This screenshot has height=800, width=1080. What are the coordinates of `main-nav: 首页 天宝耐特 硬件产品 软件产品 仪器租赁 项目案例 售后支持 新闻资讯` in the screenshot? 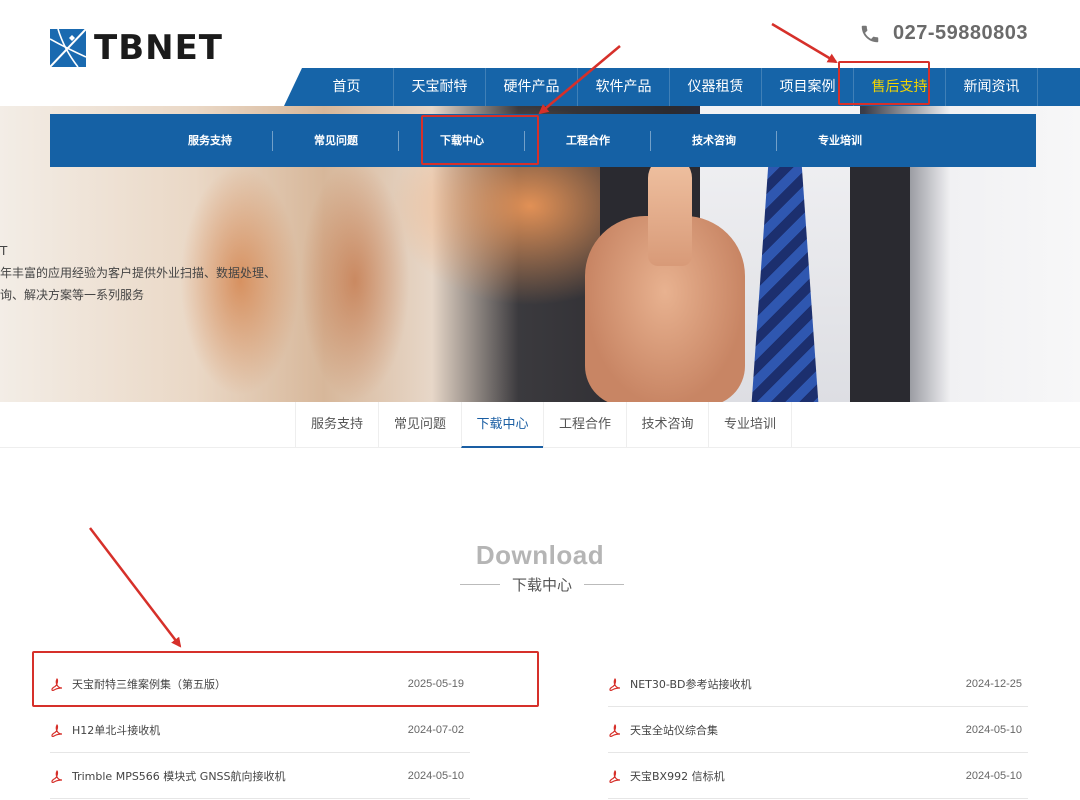 It's located at (682, 87).